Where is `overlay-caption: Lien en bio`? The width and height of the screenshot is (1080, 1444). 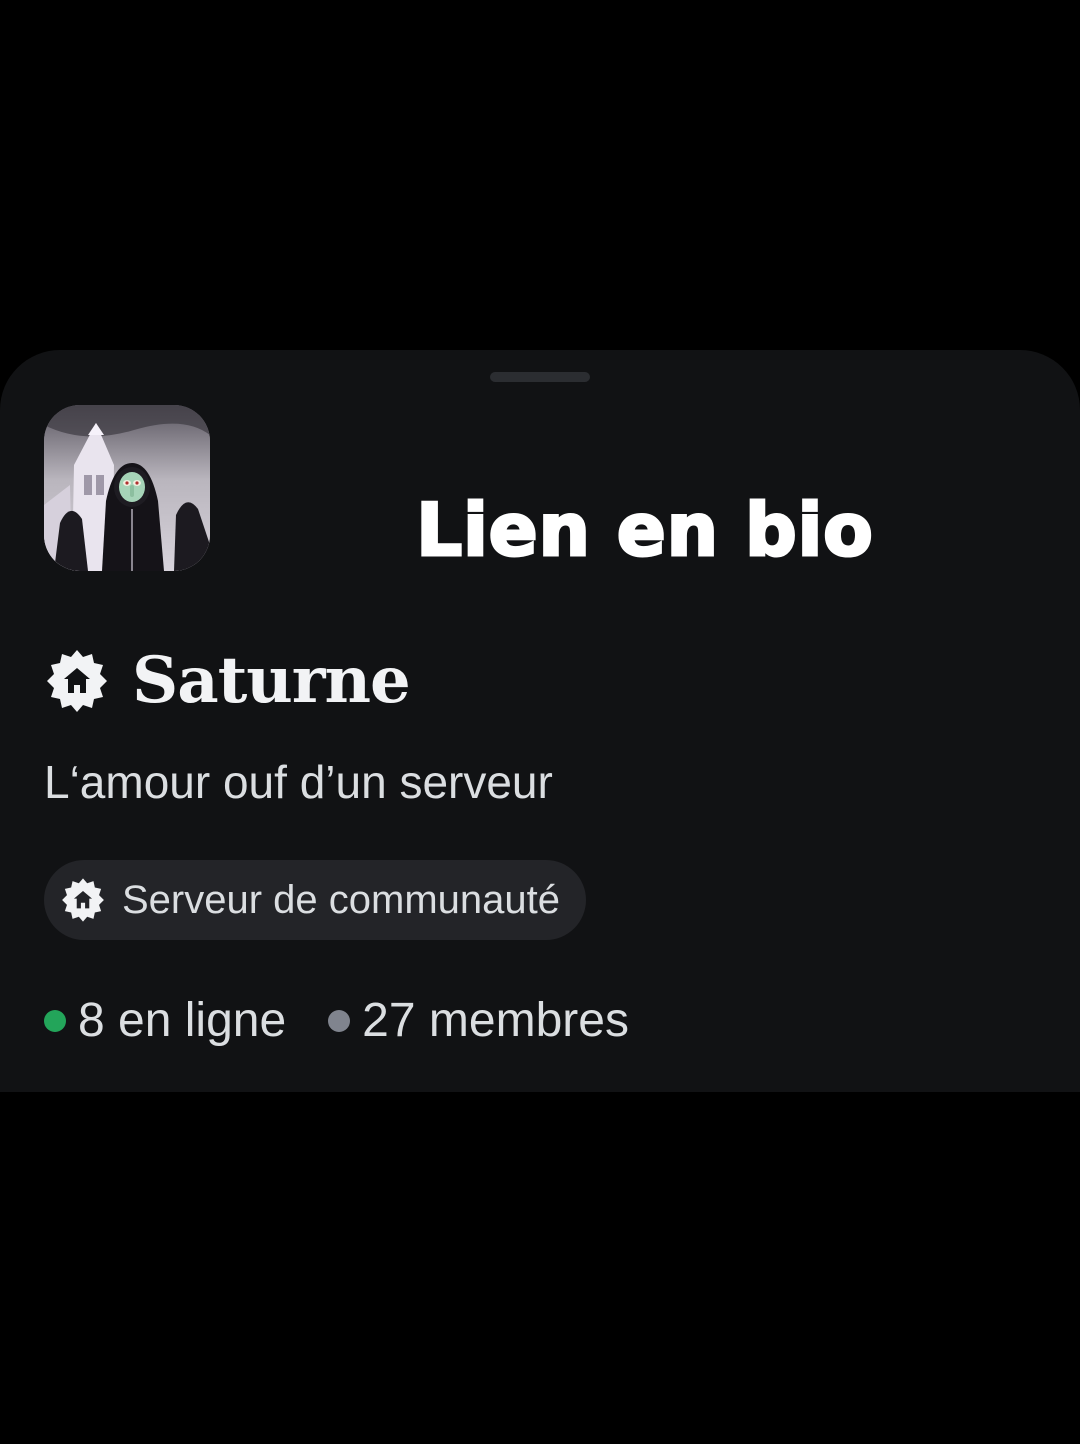 overlay-caption: Lien en bio is located at coordinates (645, 530).